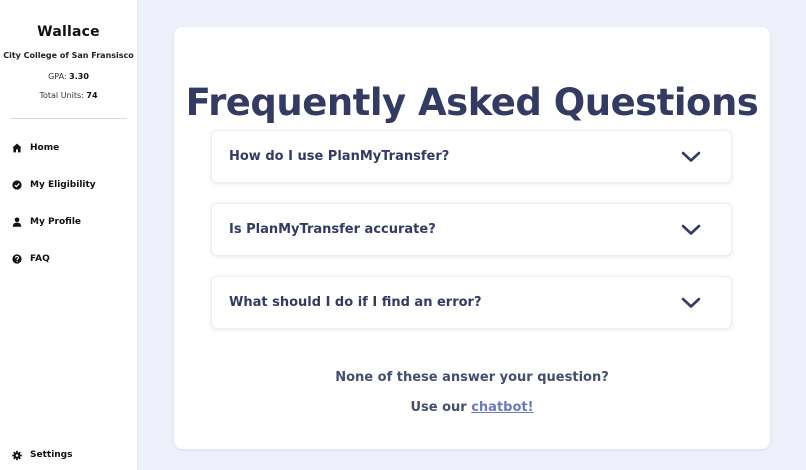  Describe the element at coordinates (339, 156) in the screenshot. I see `faq-question: How do I use PlanMyTransfer?` at that location.